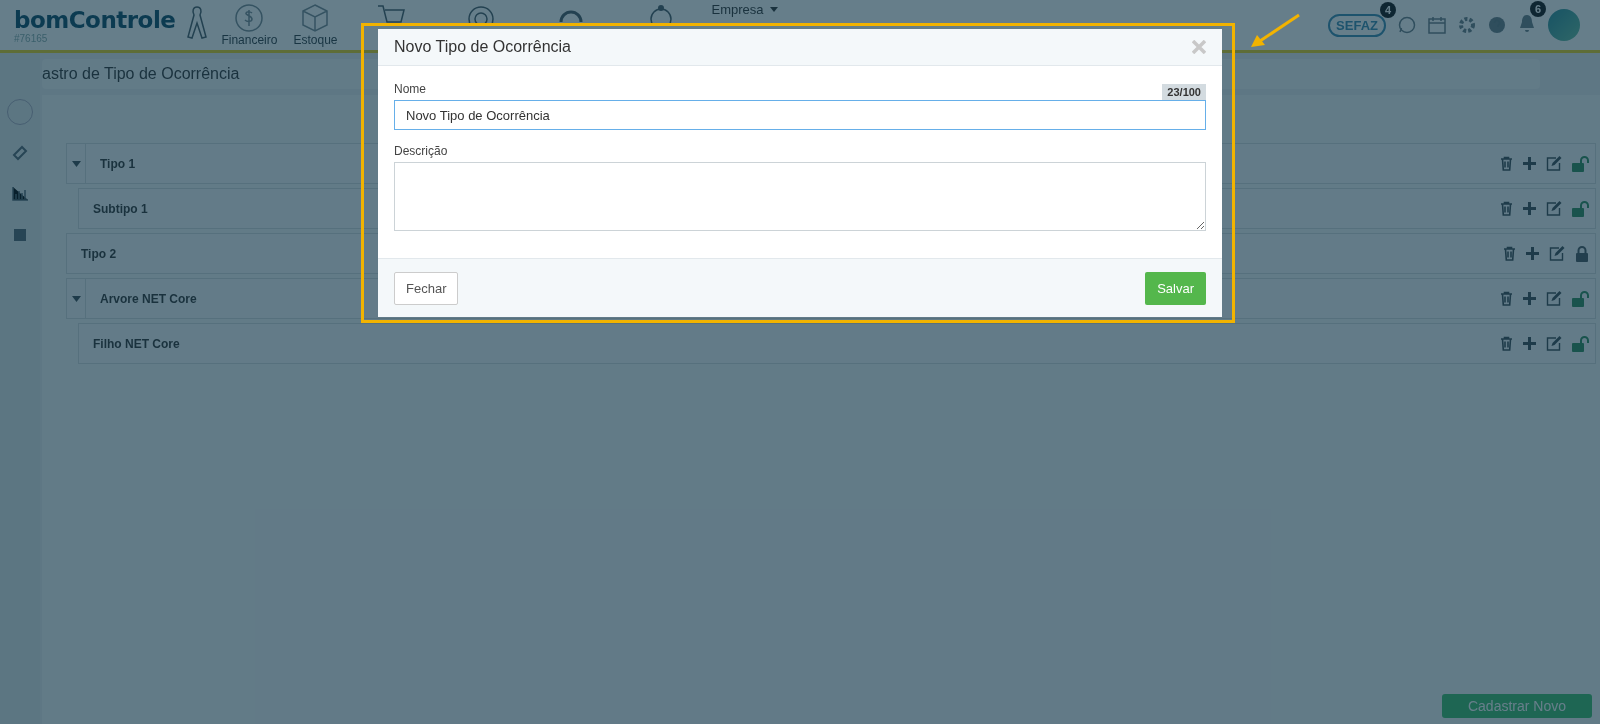  Describe the element at coordinates (98, 253) in the screenshot. I see `tree-item-label: Tipo 2` at that location.